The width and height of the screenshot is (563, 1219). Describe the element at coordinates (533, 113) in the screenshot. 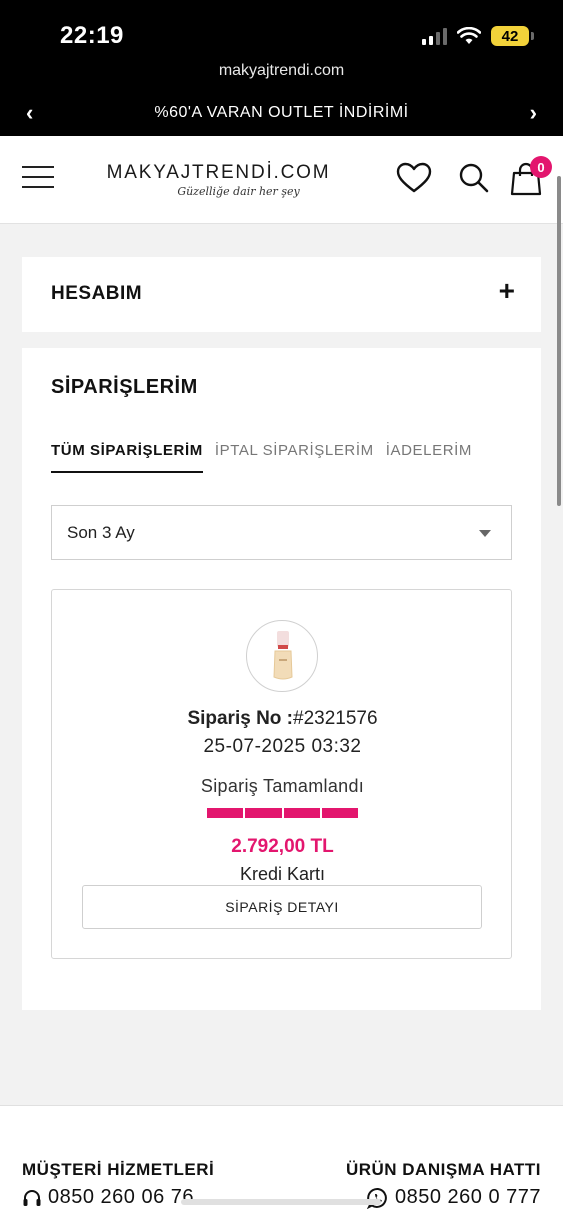

I see `promo-next-icon: ›` at that location.